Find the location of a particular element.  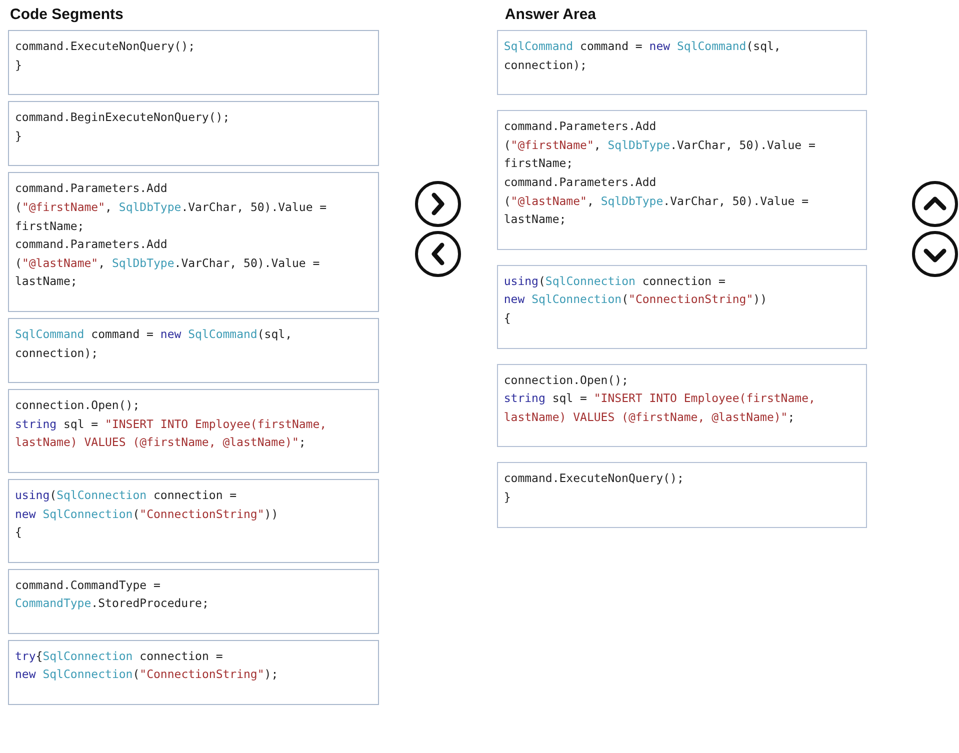

code-line: command.CommandType = is located at coordinates (88, 585).